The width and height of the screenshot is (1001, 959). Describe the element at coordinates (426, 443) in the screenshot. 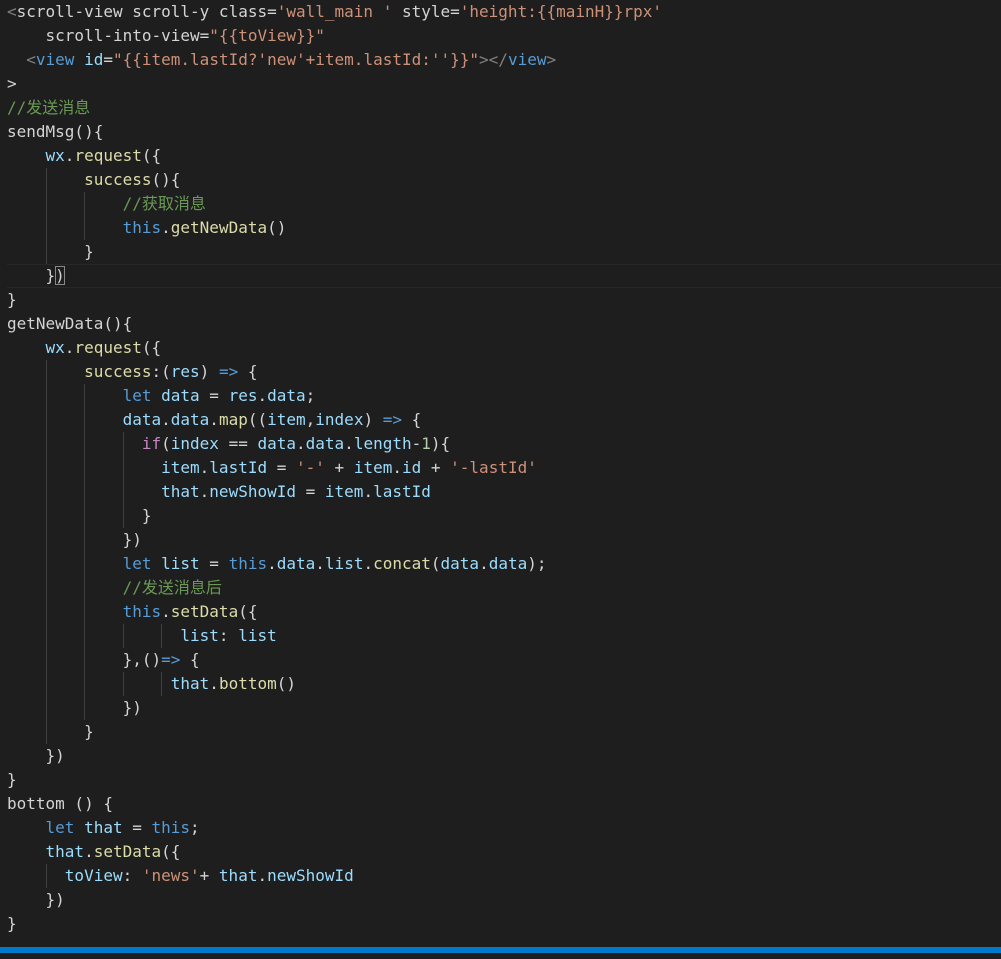

I see `token-number: 1` at that location.